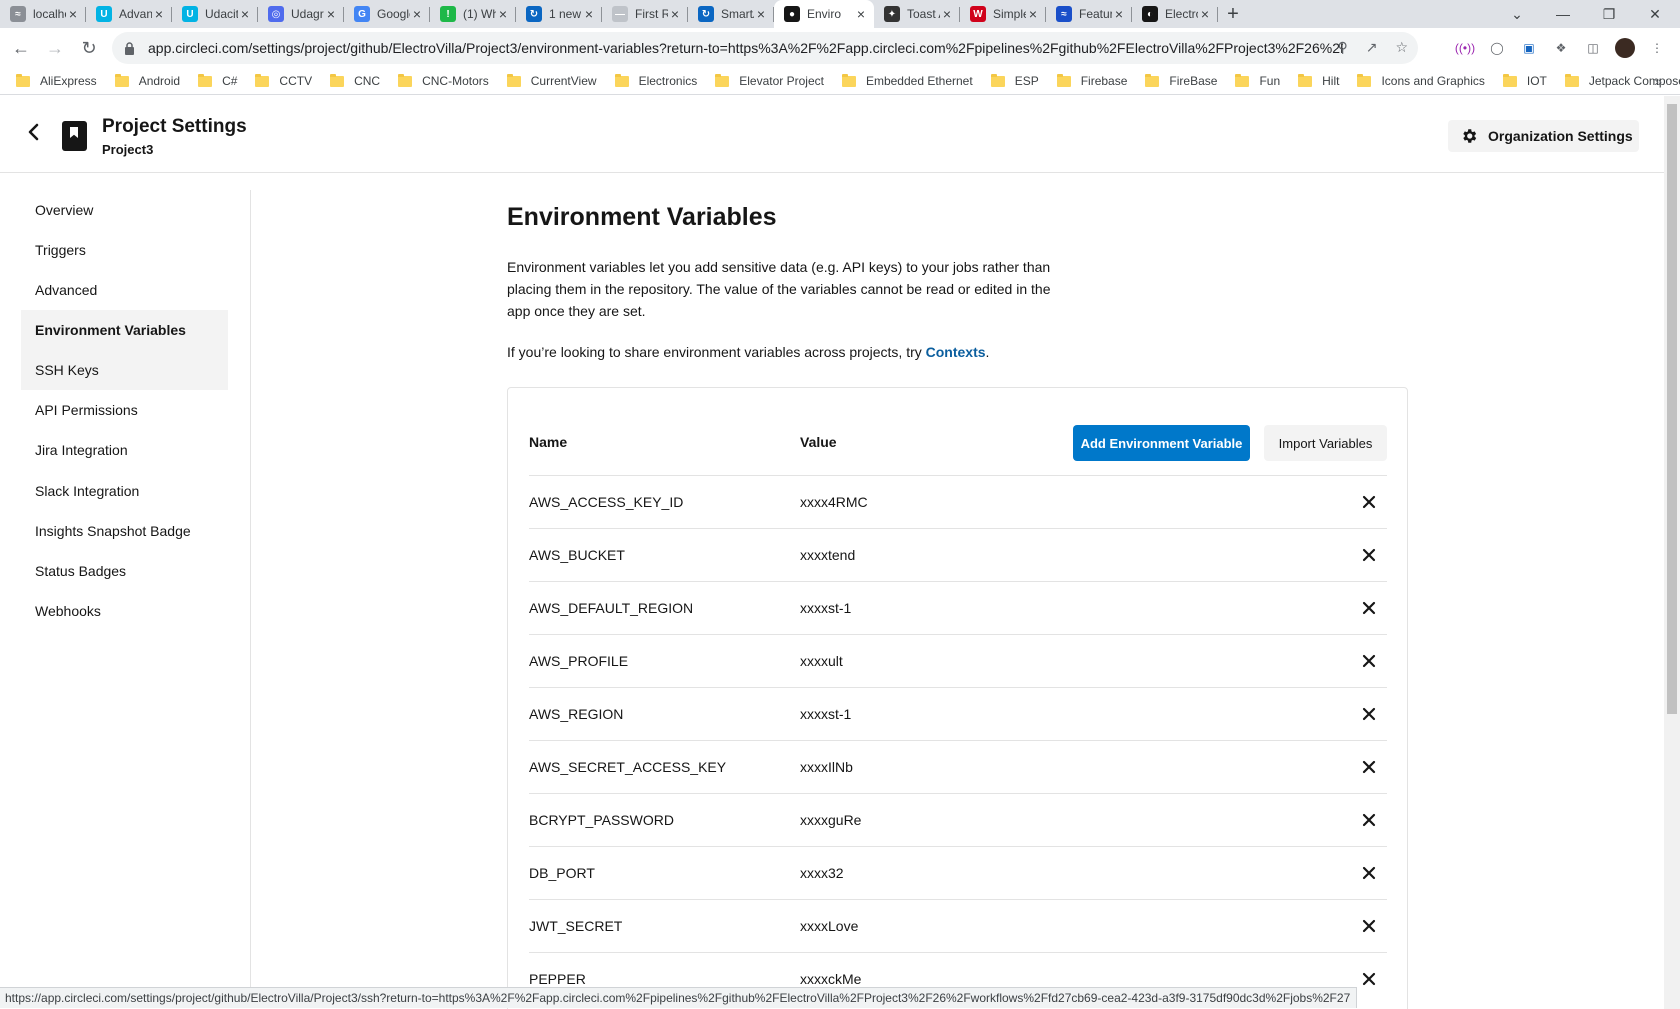 The width and height of the screenshot is (1680, 1009). Describe the element at coordinates (956, 352) in the screenshot. I see `contexts-link: Contexts` at that location.